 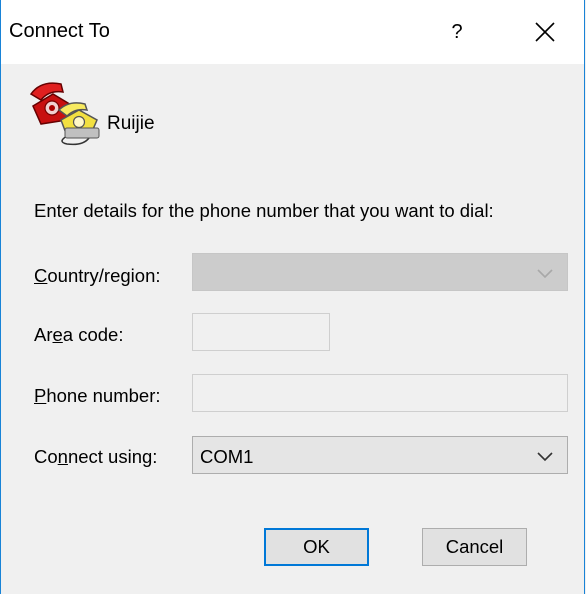 I want to click on country-region-select, so click(x=380, y=272).